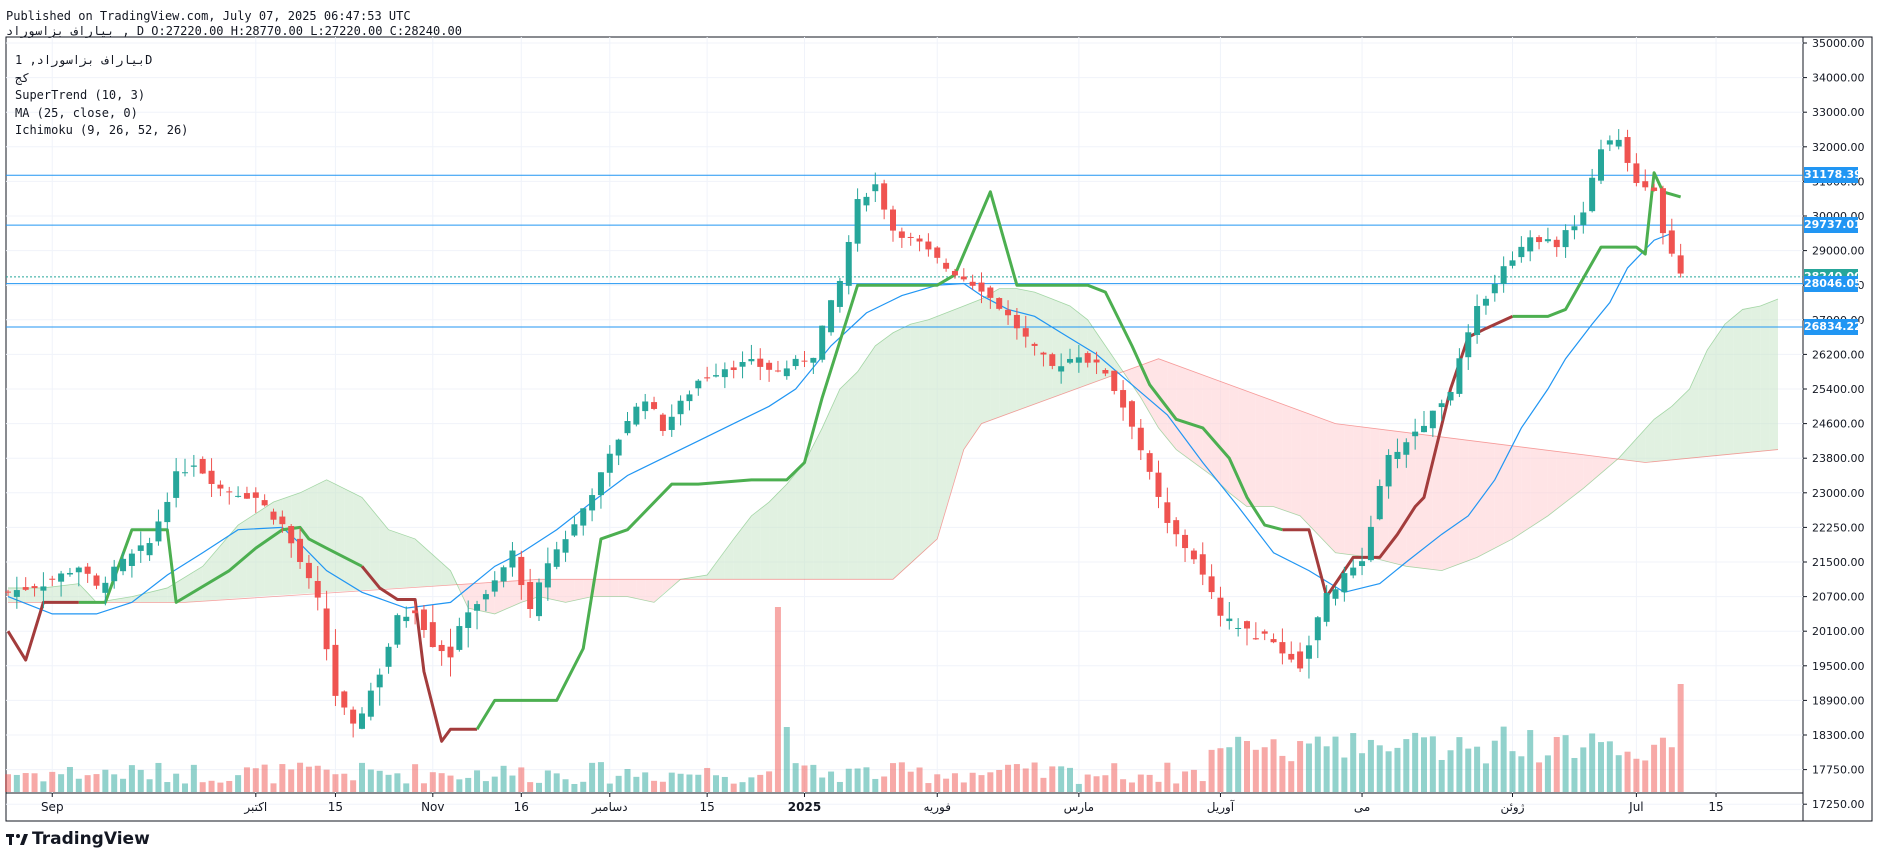  I want to click on y-tick-label: 20700.00, so click(1838, 597).